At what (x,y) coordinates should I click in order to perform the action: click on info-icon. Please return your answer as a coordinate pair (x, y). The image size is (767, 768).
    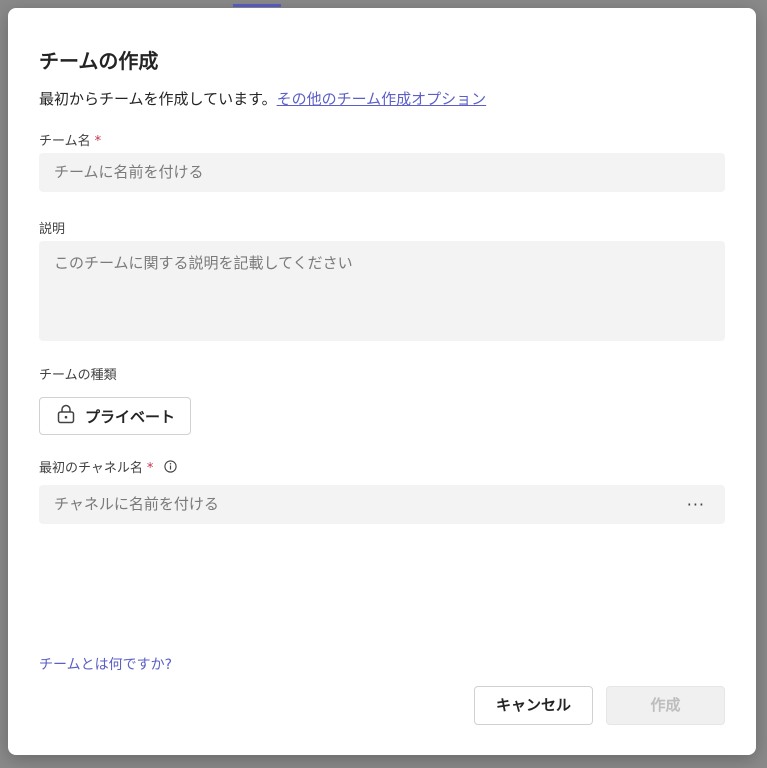
    Looking at the image, I should click on (170, 468).